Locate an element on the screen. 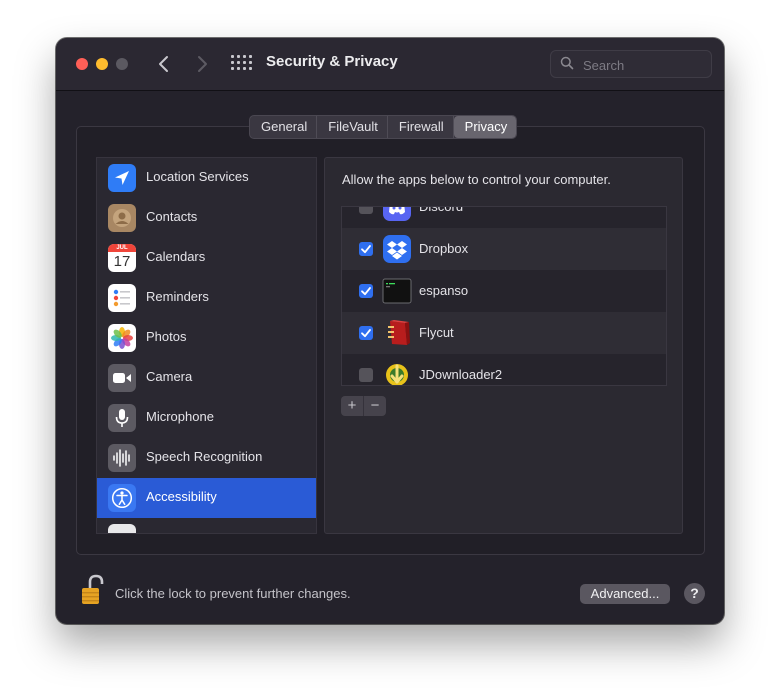  speech-icon is located at coordinates (122, 458).